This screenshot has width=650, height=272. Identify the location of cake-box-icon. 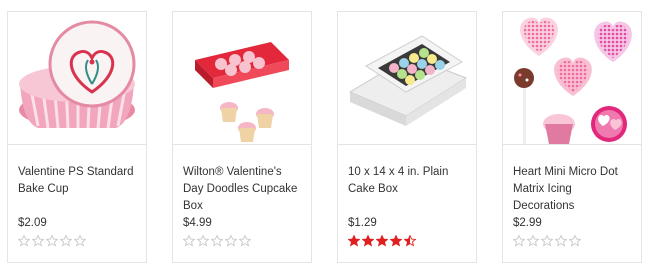
(408, 80).